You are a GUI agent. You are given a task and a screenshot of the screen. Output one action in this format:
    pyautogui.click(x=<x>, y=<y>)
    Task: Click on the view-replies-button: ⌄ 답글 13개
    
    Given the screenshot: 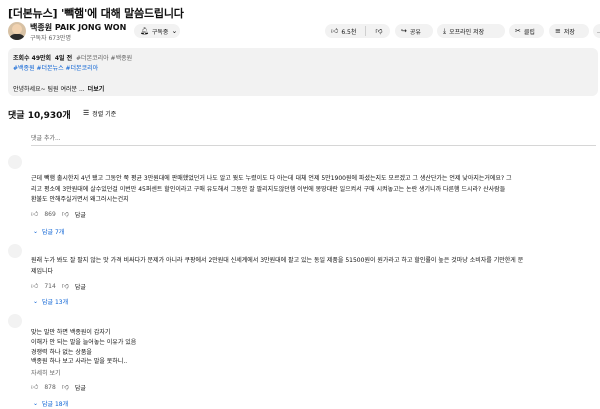 What is the action you would take?
    pyautogui.click(x=50, y=301)
    